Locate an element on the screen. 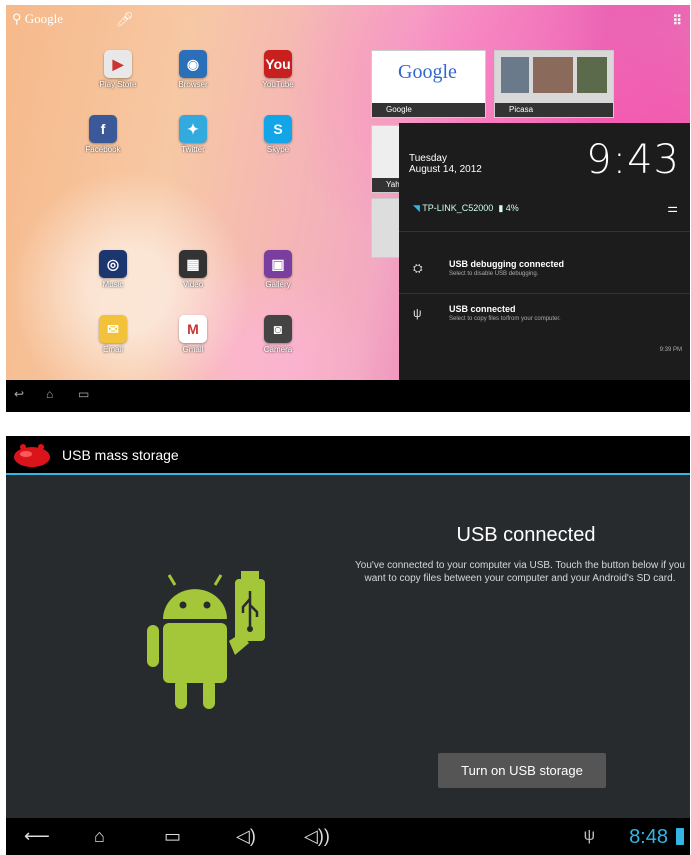 This screenshot has height=855, width=691. app-label: Video is located at coordinates (193, 284).